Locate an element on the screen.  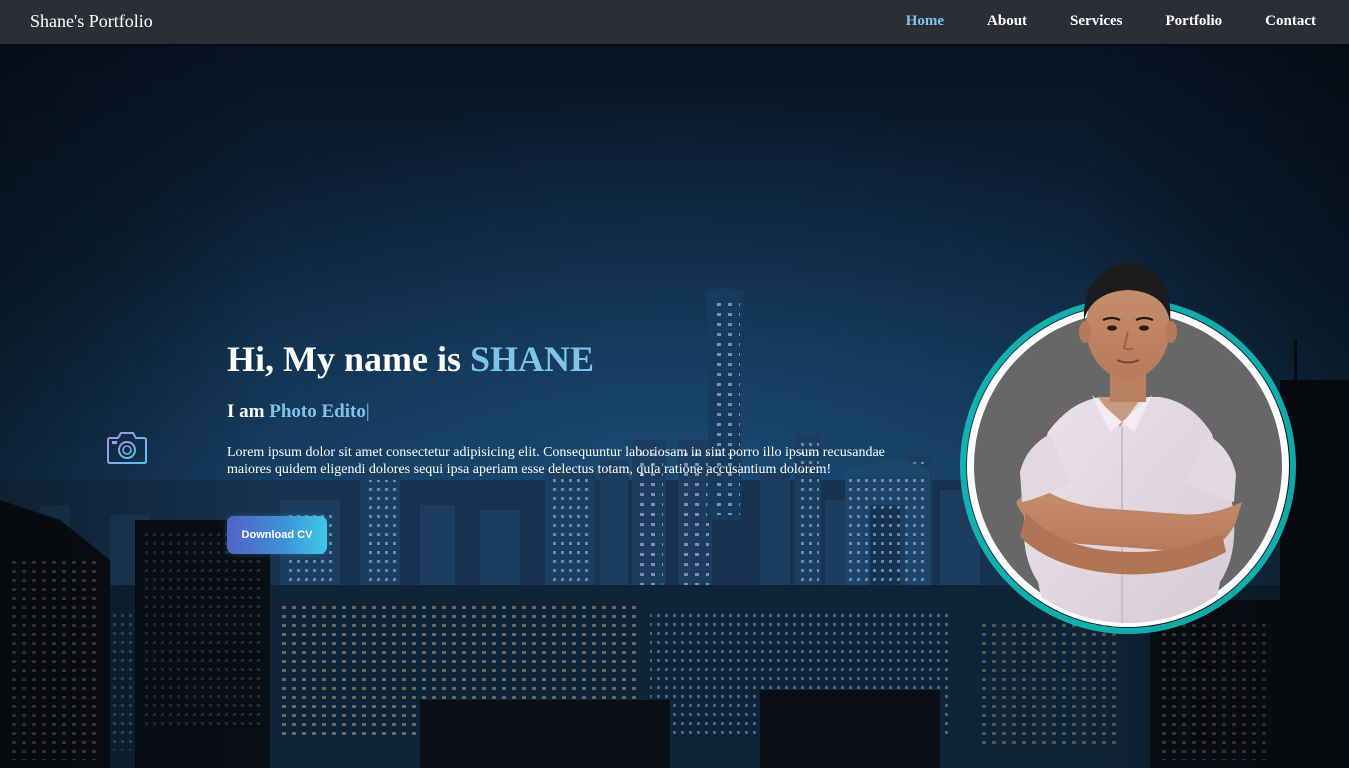
nav-links: Home About Services Portfolio Contact is located at coordinates (1089, 21).